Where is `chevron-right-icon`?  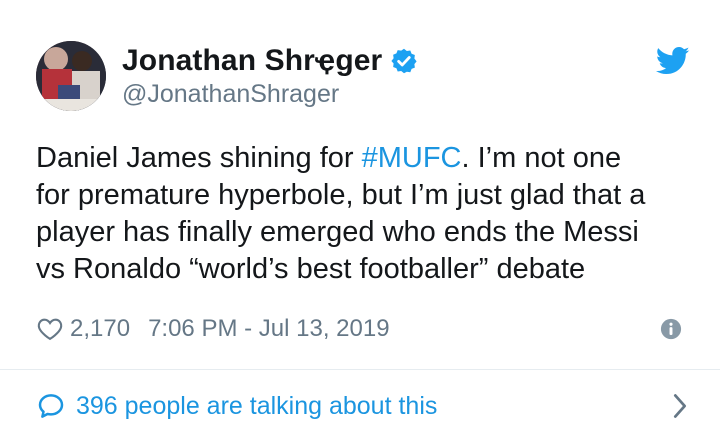 chevron-right-icon is located at coordinates (680, 406).